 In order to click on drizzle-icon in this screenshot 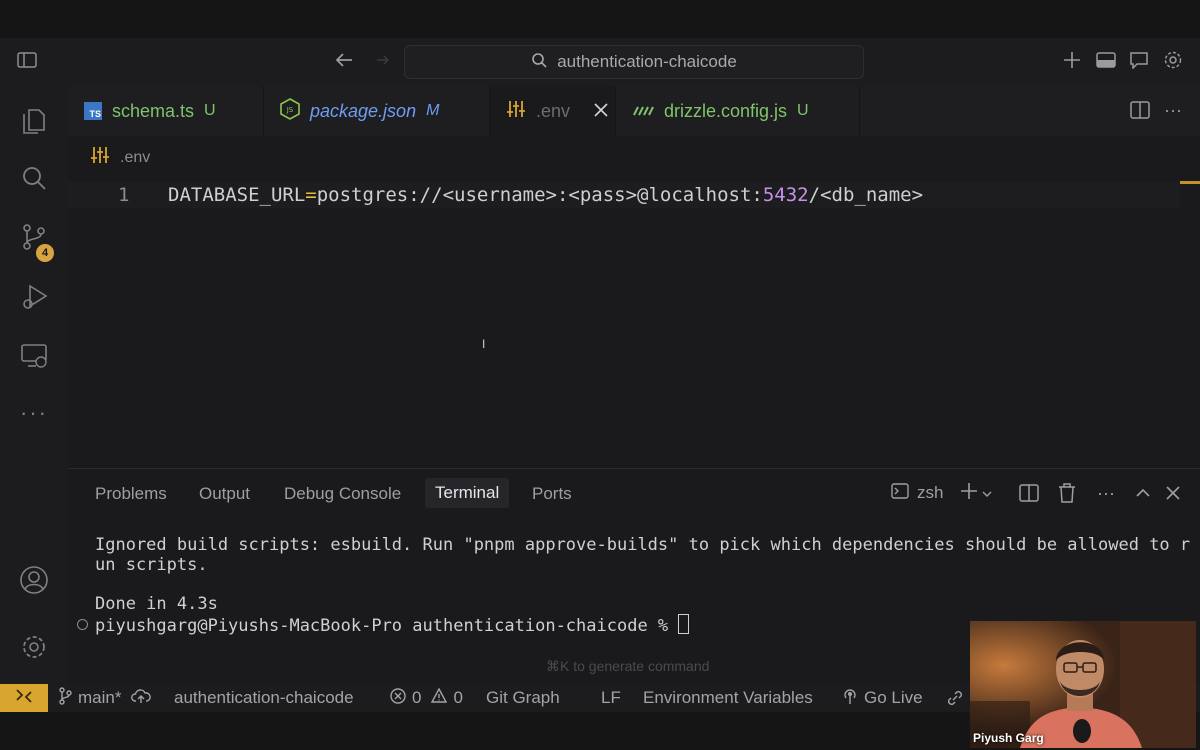, I will do `click(643, 111)`.